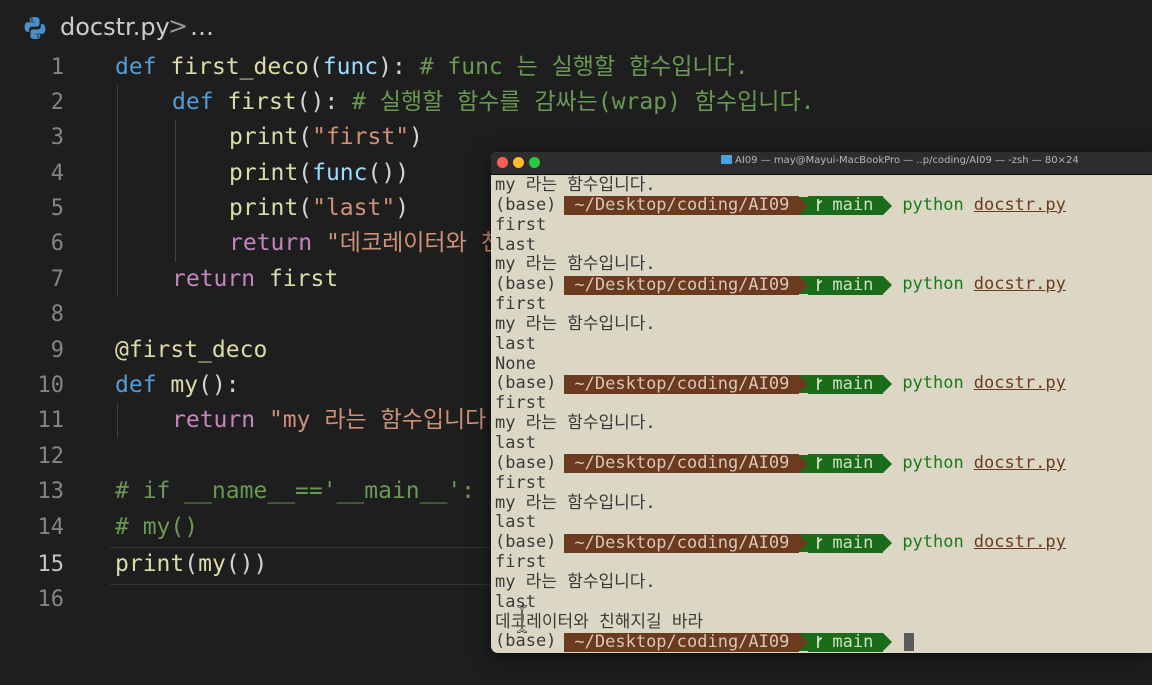 This screenshot has width=1152, height=685. Describe the element at coordinates (726, 159) in the screenshot. I see `folder-icon` at that location.